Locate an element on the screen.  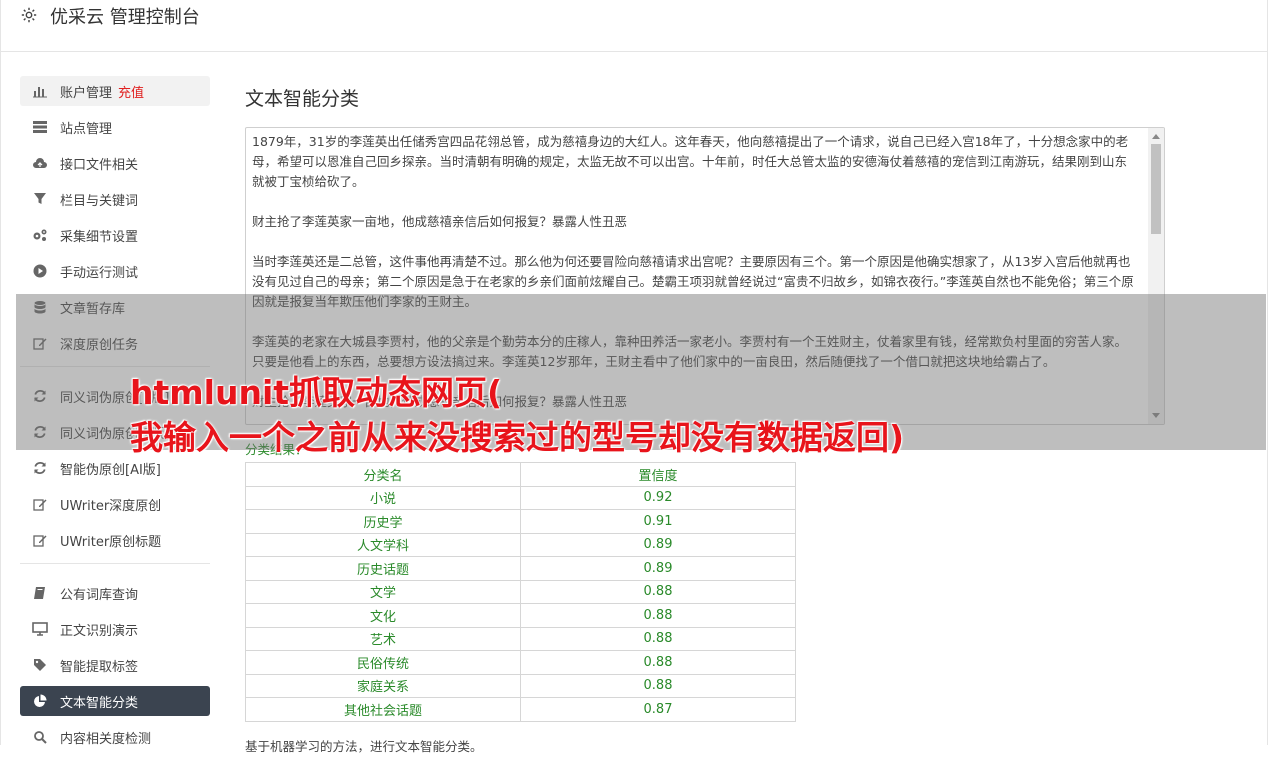
sidebar-item-label: 文本智能分类 is located at coordinates (99, 703).